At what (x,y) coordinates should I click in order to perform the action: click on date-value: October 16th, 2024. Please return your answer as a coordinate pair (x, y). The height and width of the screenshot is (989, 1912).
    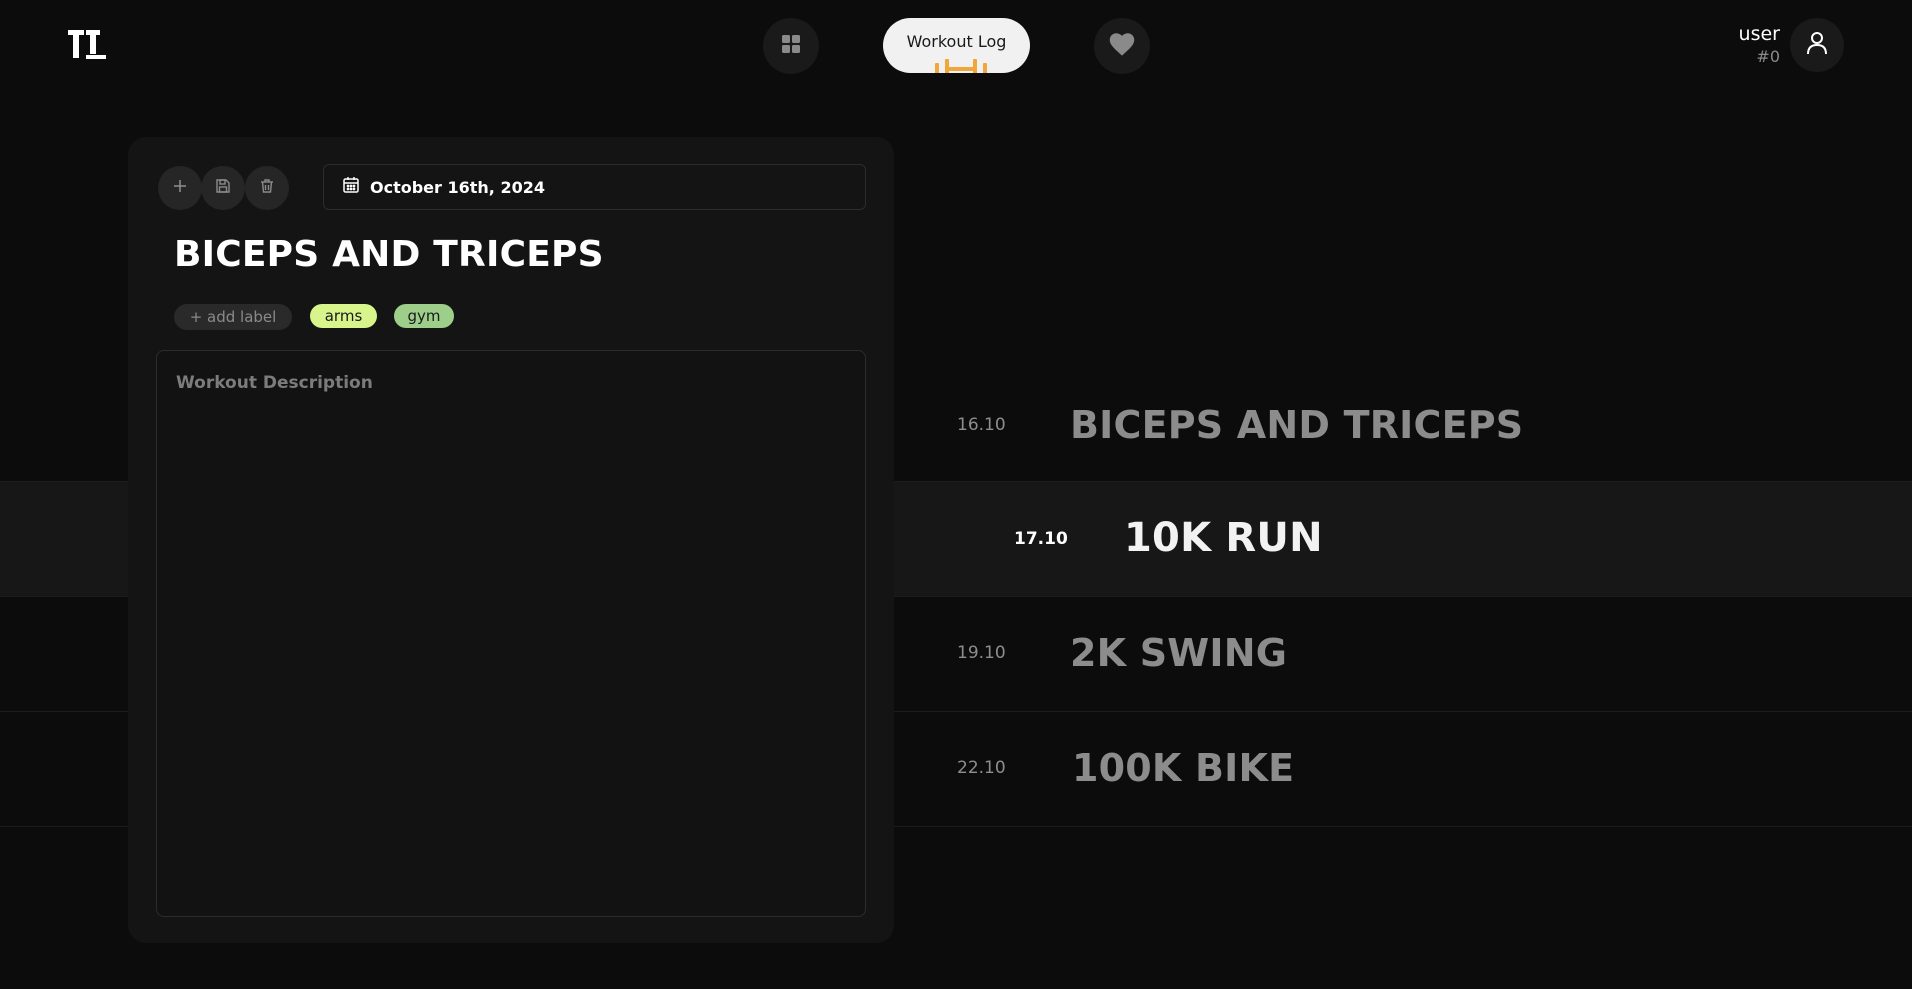
    Looking at the image, I should click on (457, 187).